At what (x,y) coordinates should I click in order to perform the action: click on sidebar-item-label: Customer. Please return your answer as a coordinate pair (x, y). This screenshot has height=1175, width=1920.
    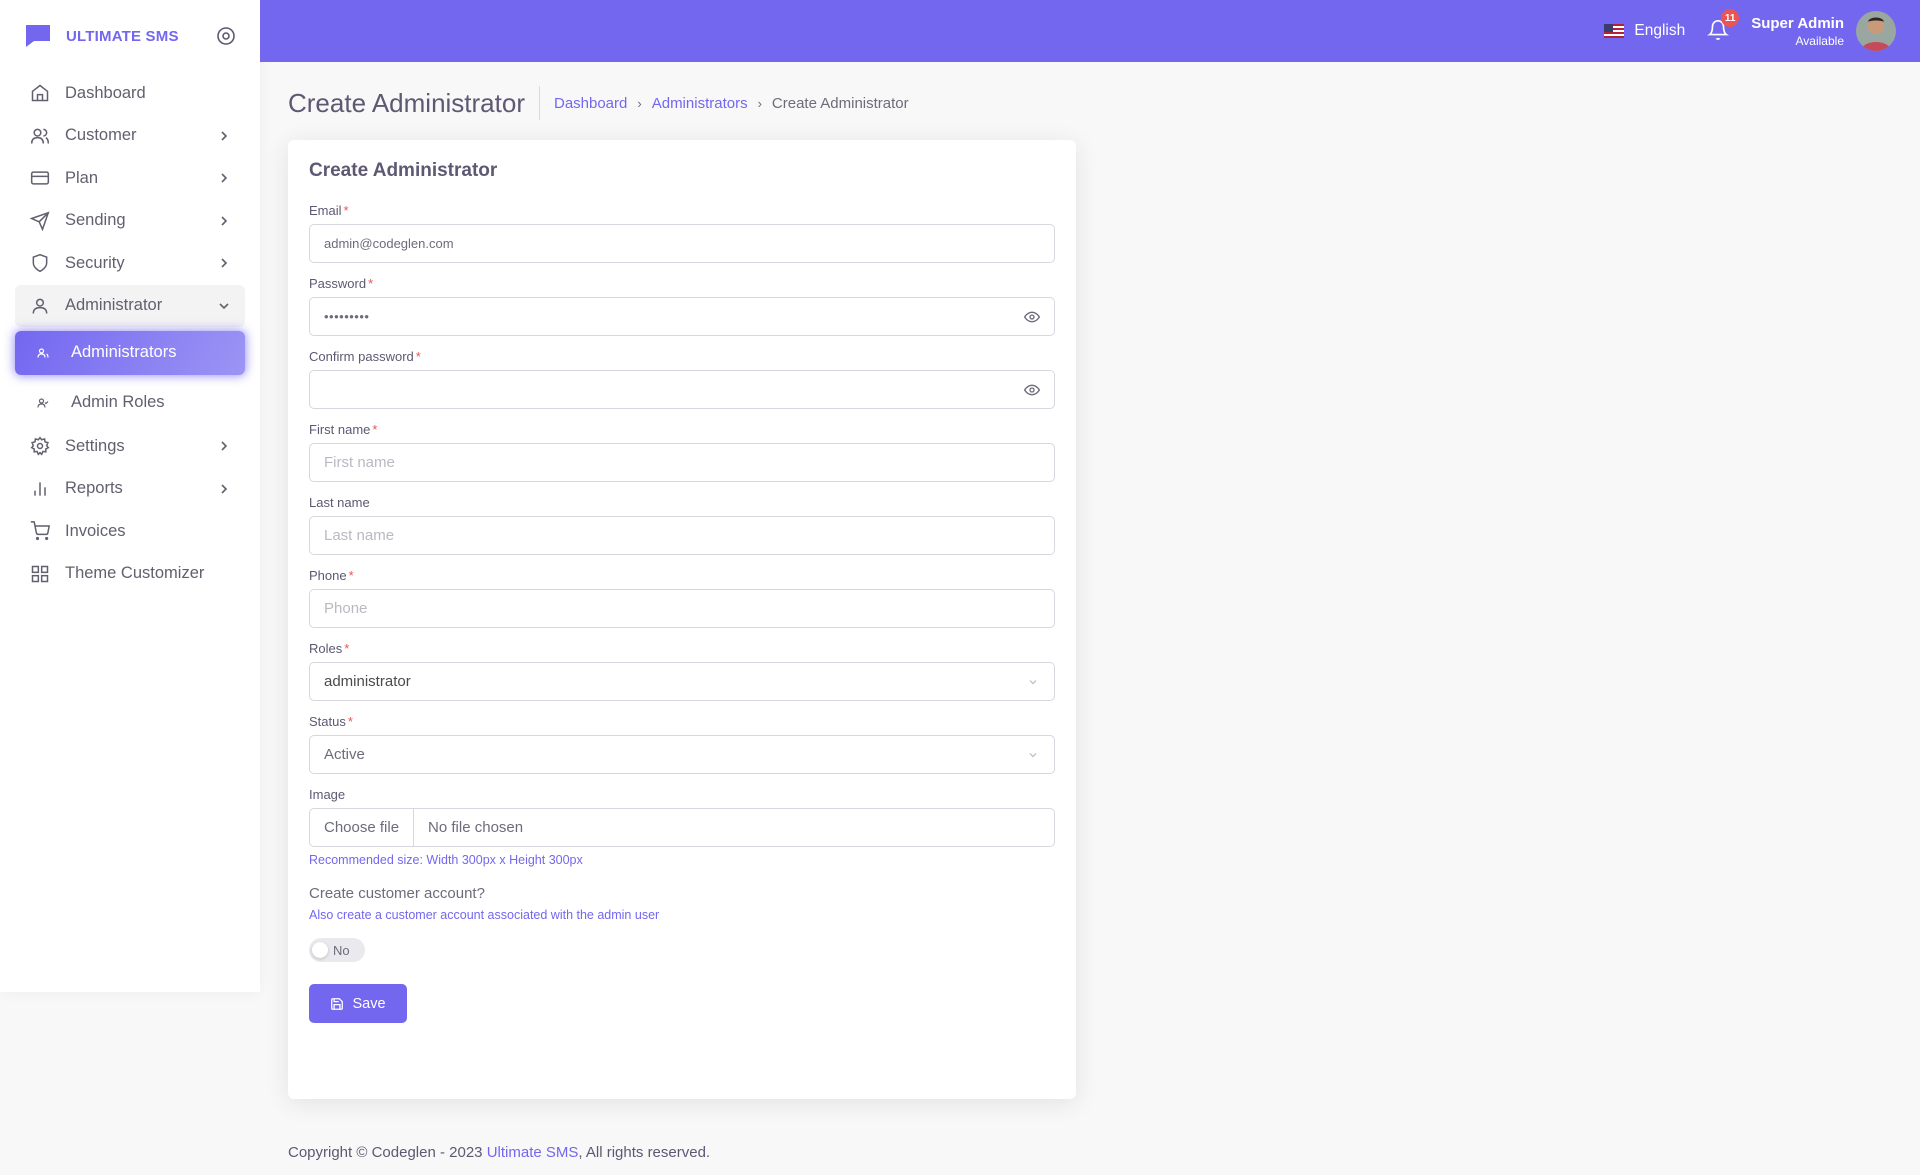
    Looking at the image, I should click on (101, 135).